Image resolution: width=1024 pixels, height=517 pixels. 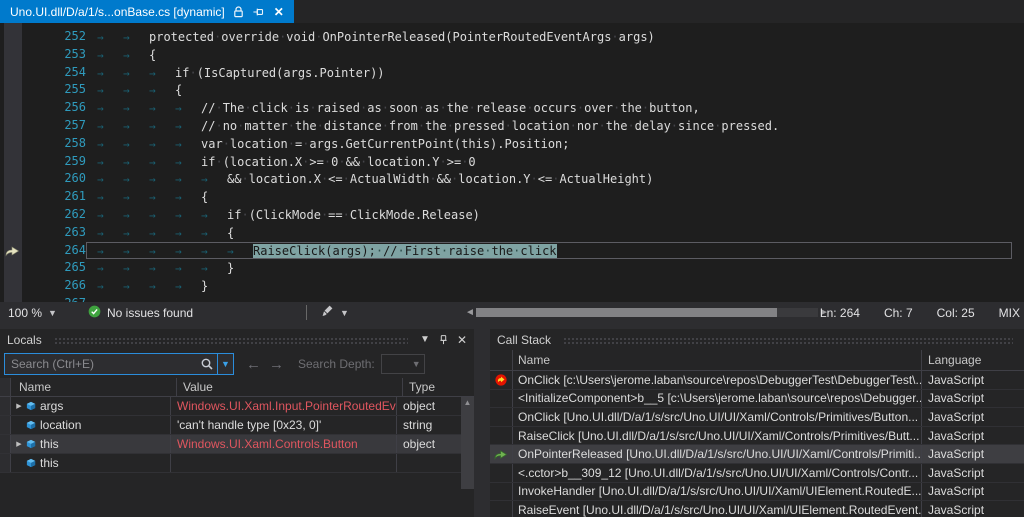 I want to click on search-input: Search (Ctrl+E), so click(x=111, y=364).